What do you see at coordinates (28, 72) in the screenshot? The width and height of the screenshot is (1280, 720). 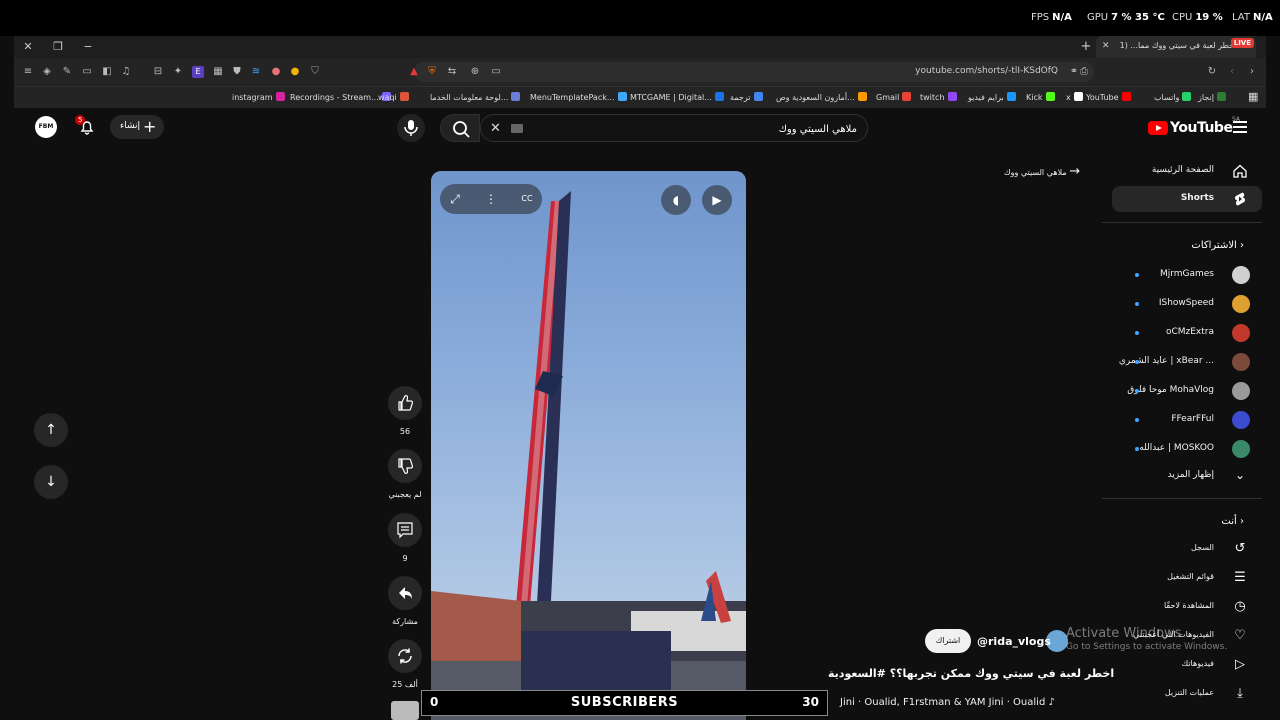 I see `menu-icon: ≡` at bounding box center [28, 72].